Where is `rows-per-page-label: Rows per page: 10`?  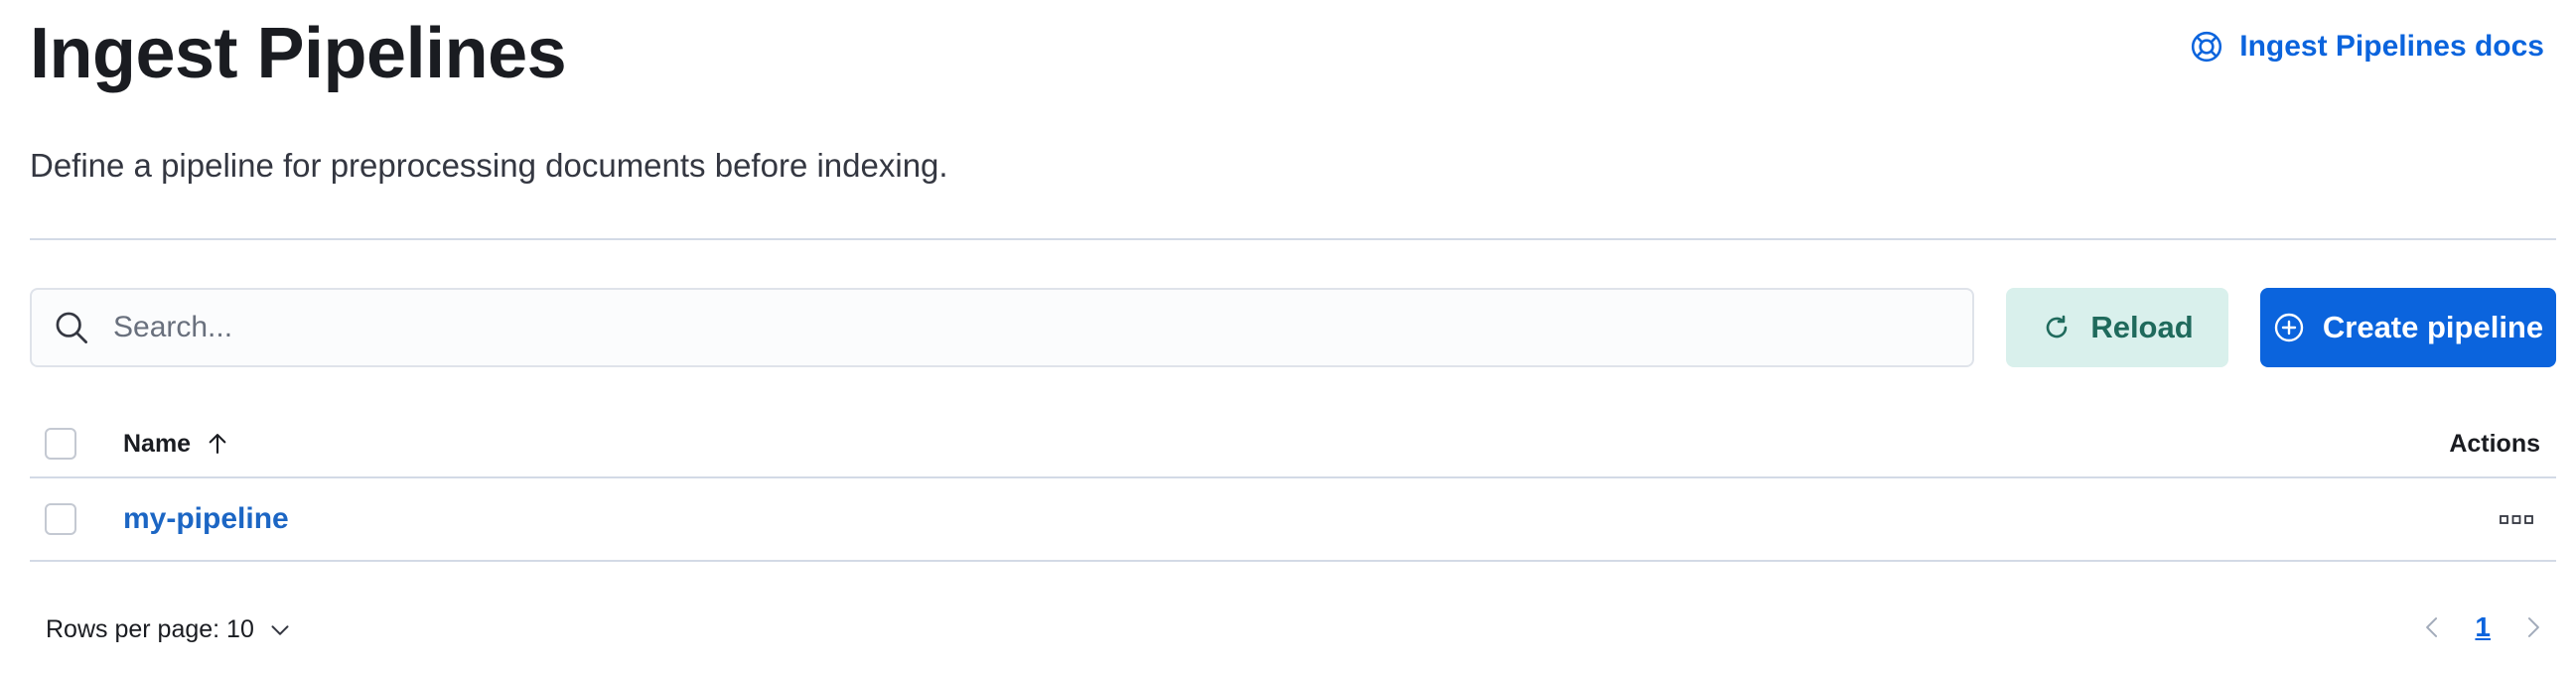
rows-per-page-label: Rows per page: 10 is located at coordinates (150, 629).